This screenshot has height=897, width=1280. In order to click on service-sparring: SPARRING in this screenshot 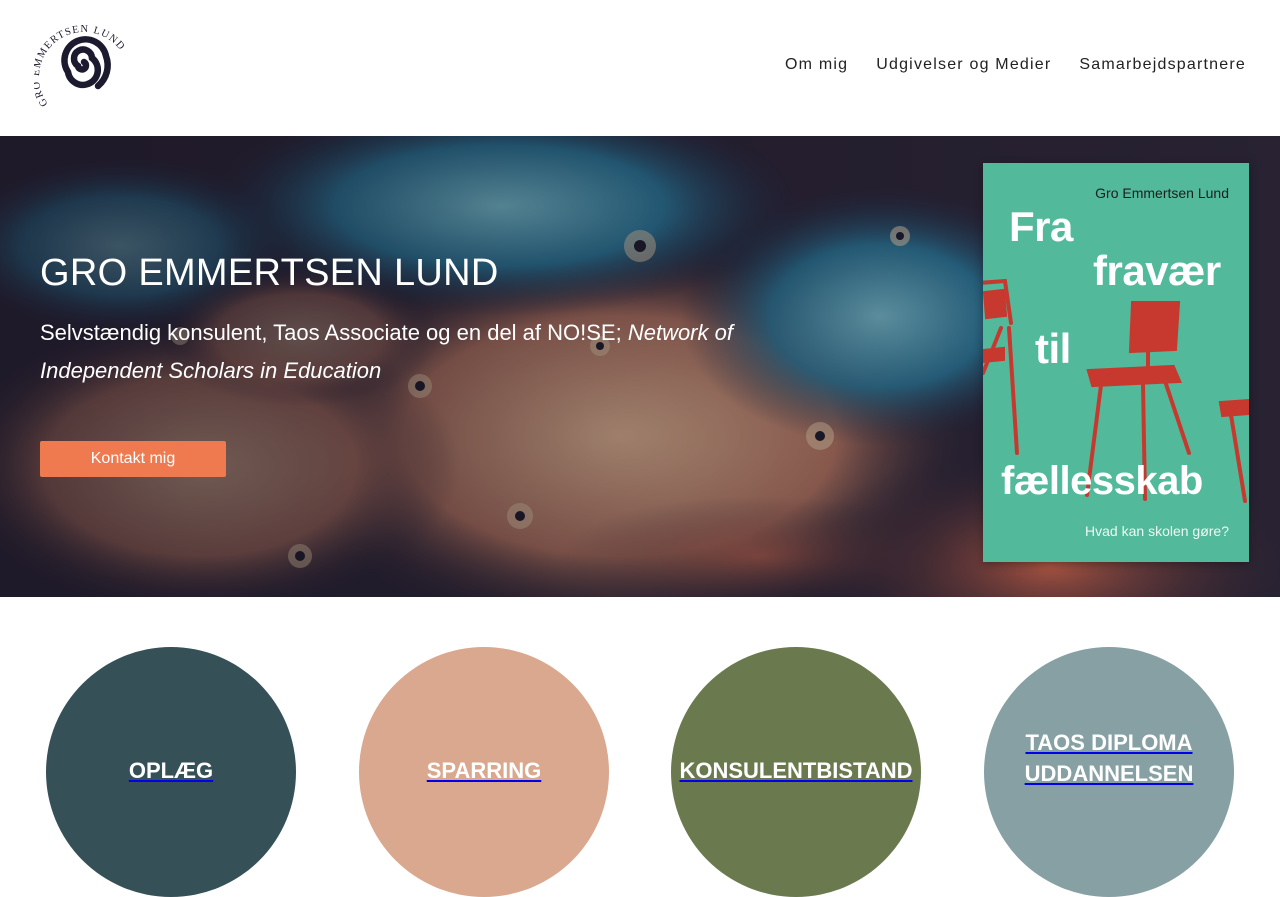, I will do `click(484, 772)`.